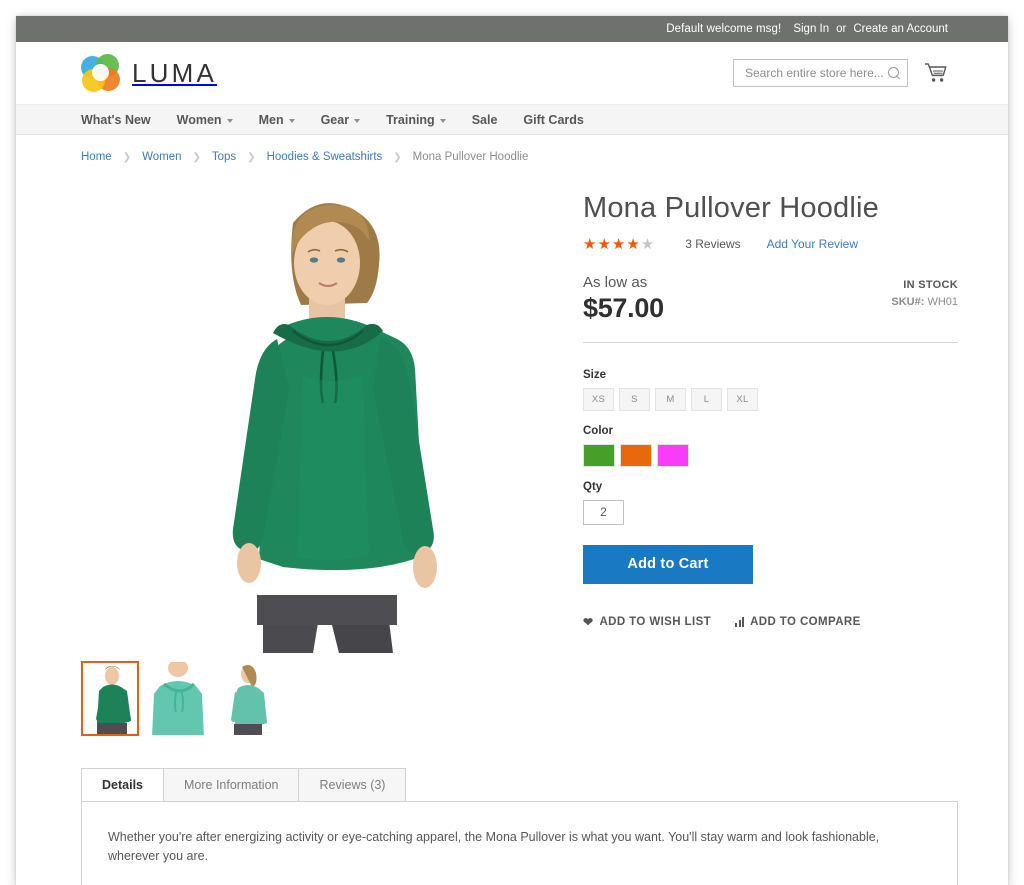  Describe the element at coordinates (271, 119) in the screenshot. I see `nav-label: Men` at that location.